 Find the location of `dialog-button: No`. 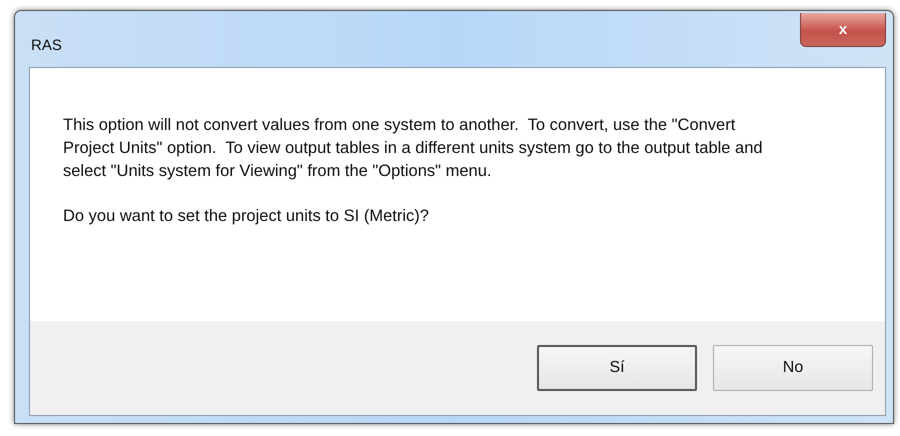

dialog-button: No is located at coordinates (793, 368).